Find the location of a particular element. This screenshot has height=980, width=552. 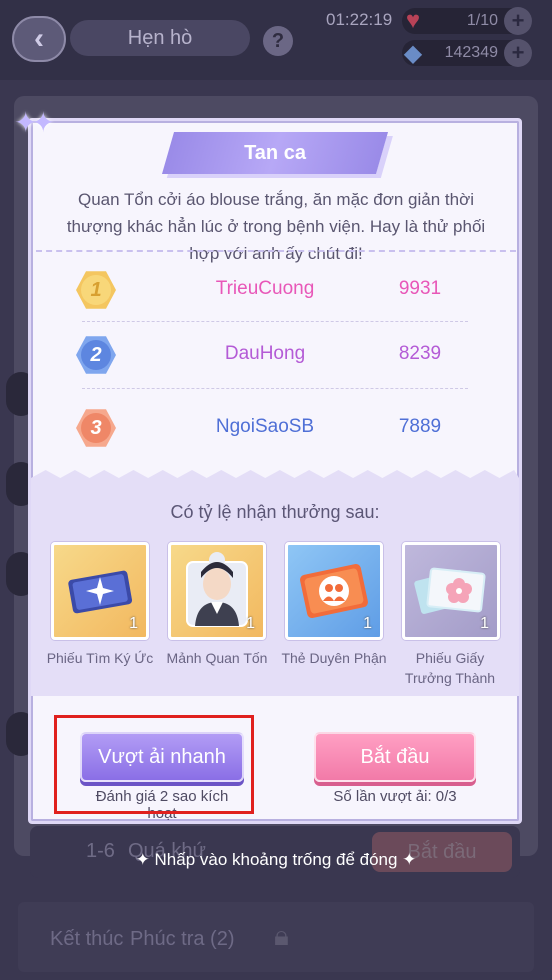

rank-1-badge-icon: 1 is located at coordinates (96, 290).